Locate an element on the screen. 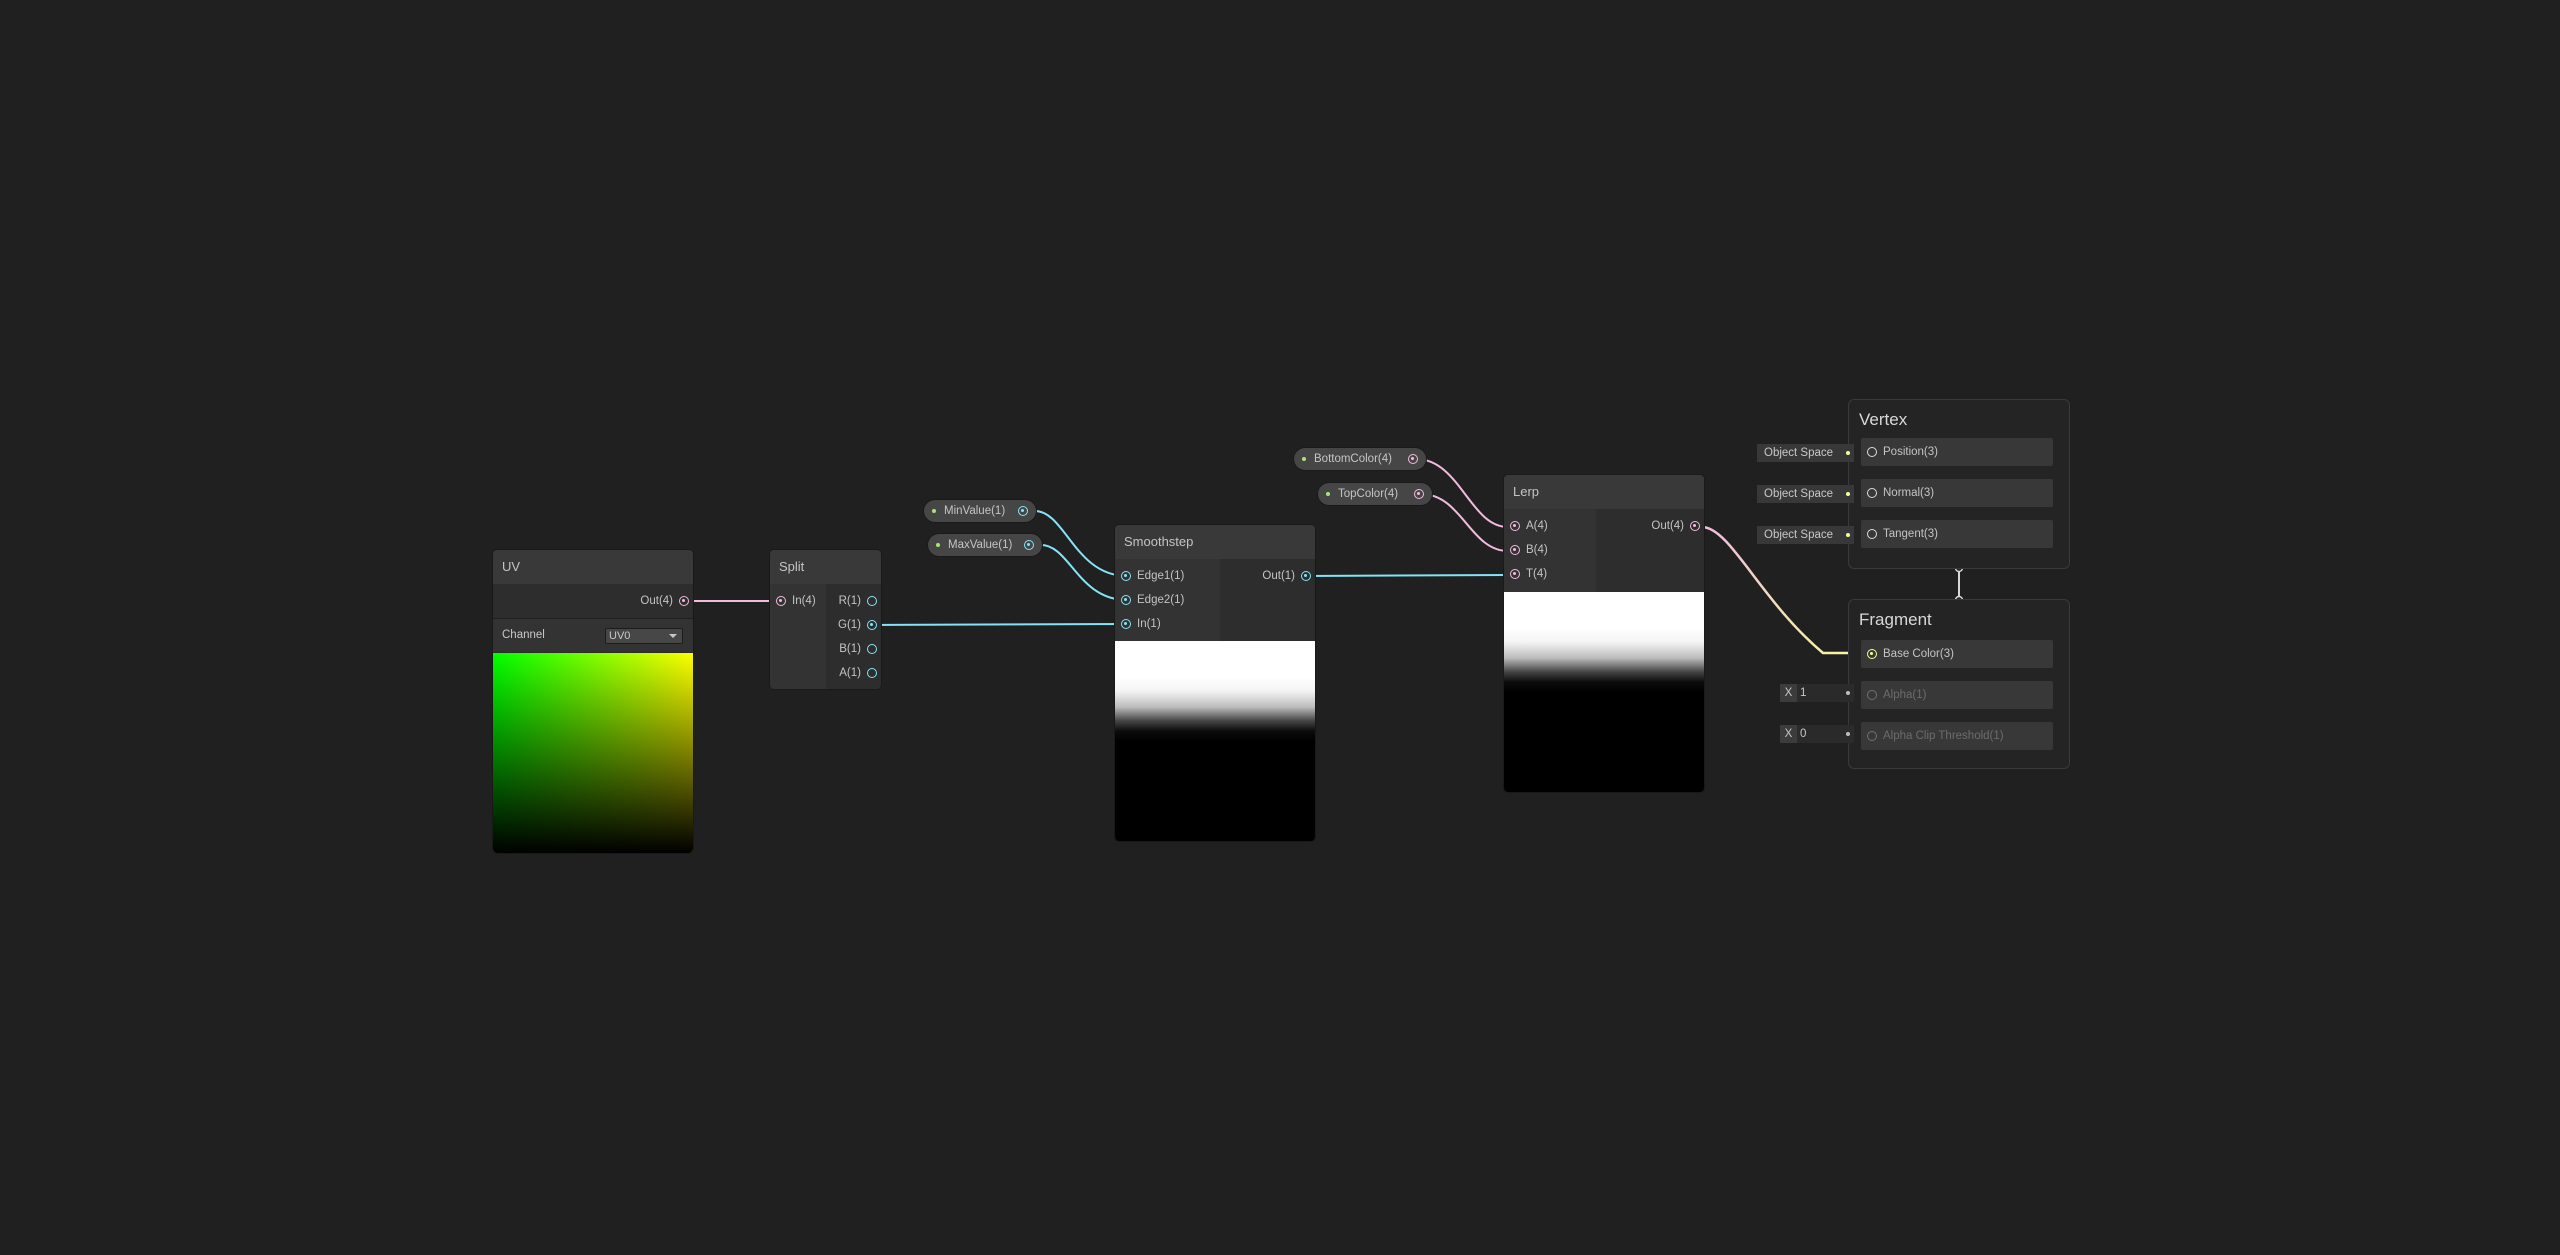 This screenshot has width=2560, height=1255. vertex-slot-tangent: Tangent(3) is located at coordinates (1957, 534).